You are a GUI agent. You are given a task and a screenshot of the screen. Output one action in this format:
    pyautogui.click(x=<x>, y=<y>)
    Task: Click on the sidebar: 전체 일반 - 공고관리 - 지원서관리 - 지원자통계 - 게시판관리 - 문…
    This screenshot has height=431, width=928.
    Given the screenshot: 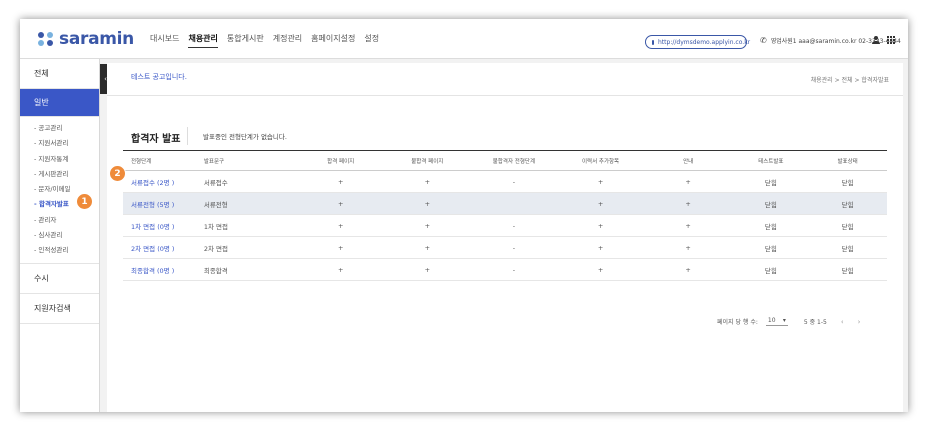 What is the action you would take?
    pyautogui.click(x=60, y=235)
    